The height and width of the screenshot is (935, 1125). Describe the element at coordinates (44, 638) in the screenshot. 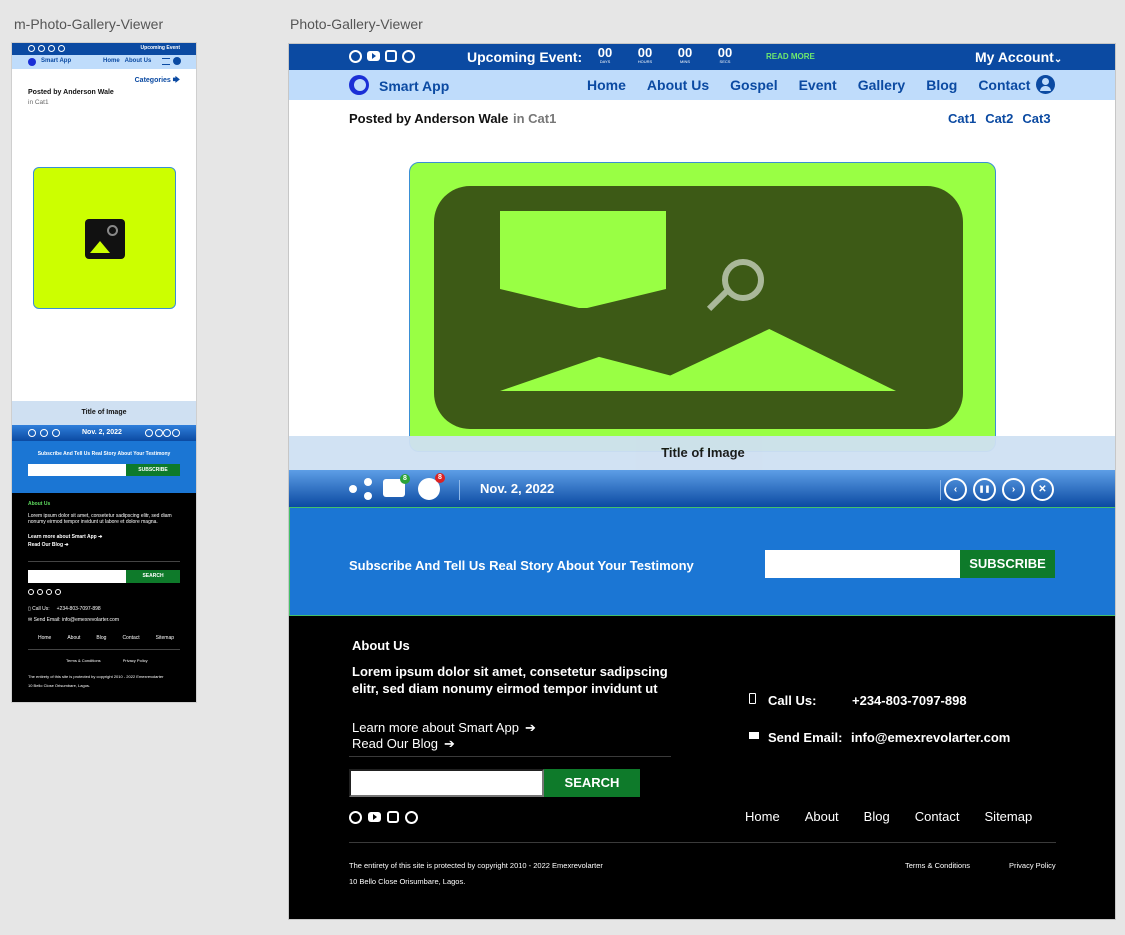

I see `mobile-footer-nav-home: Home` at that location.